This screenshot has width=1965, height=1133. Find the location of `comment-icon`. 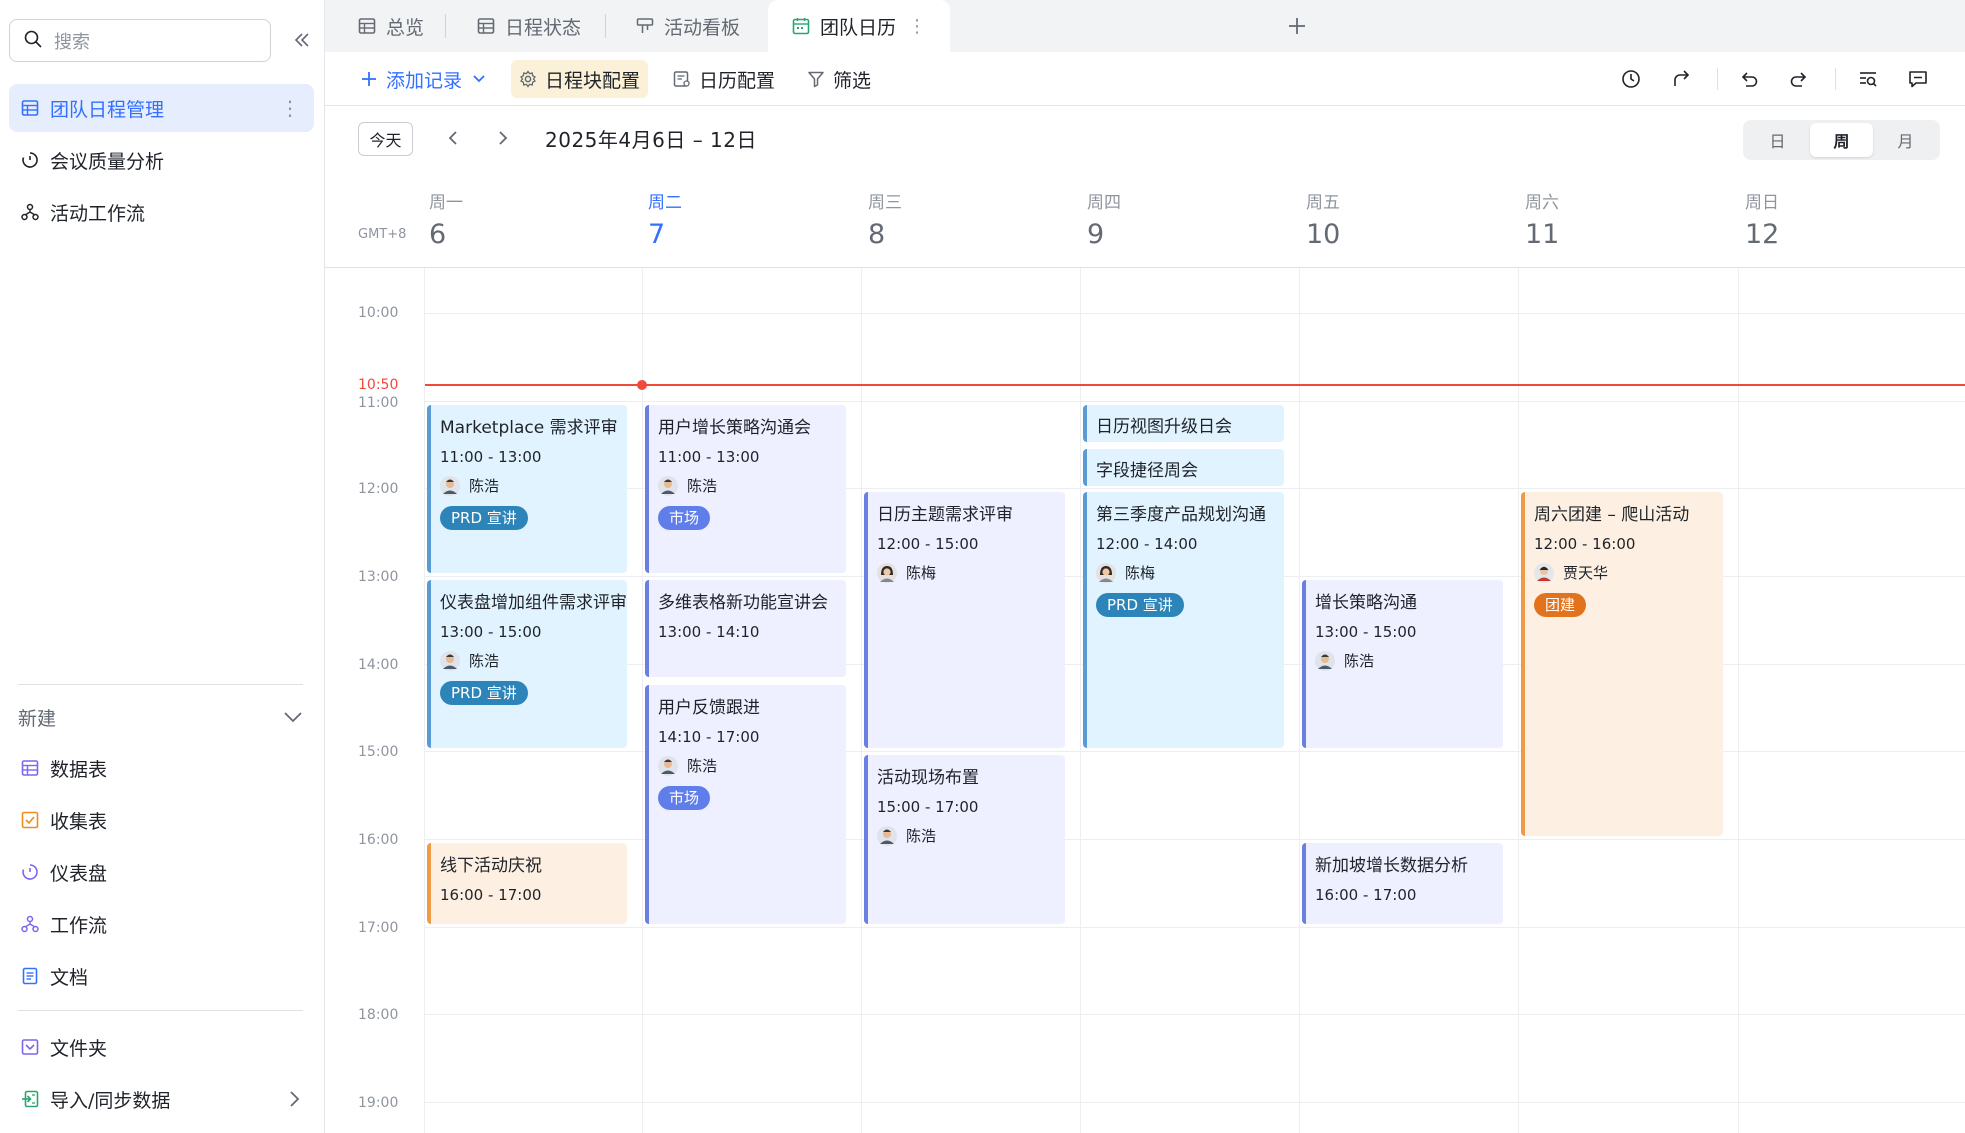

comment-icon is located at coordinates (1918, 79).